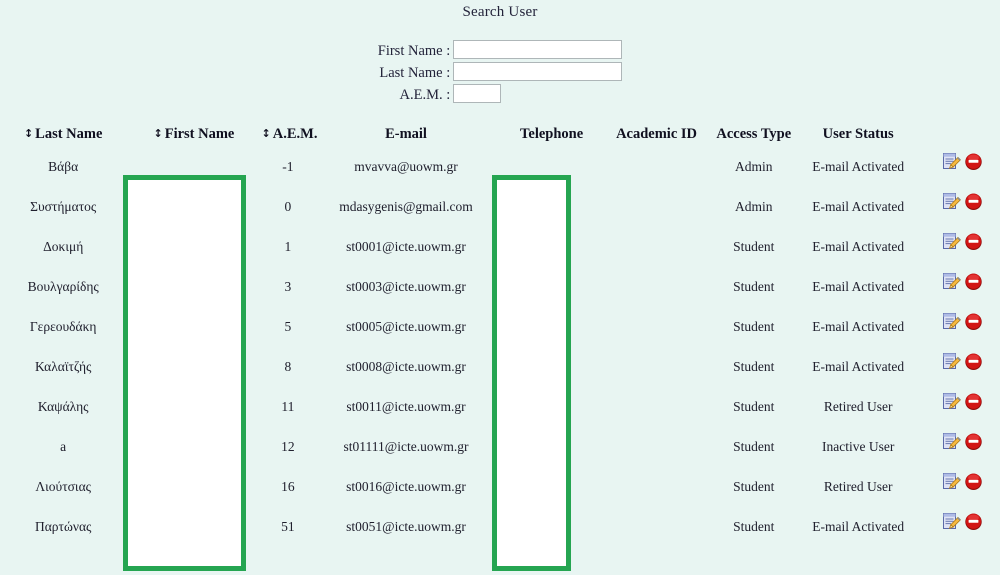  I want to click on cell-email: st0016@icte.uowm.gr, so click(406, 486).